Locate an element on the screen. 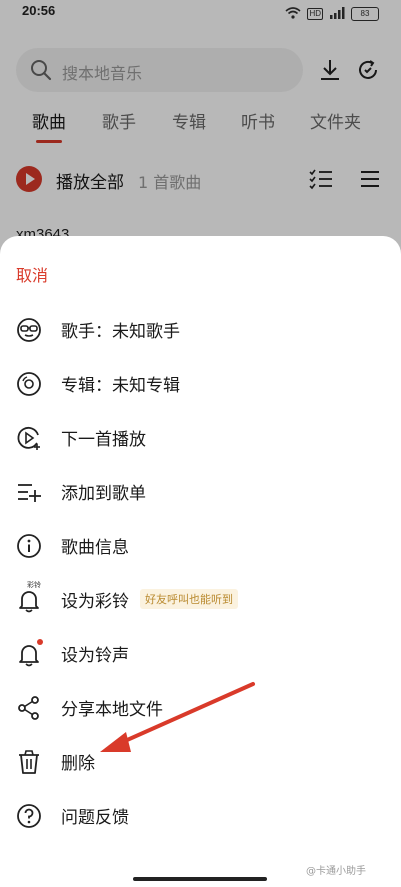 The height and width of the screenshot is (887, 401). ringback-hint-badge: 好友呼叫也能听到 is located at coordinates (189, 599).